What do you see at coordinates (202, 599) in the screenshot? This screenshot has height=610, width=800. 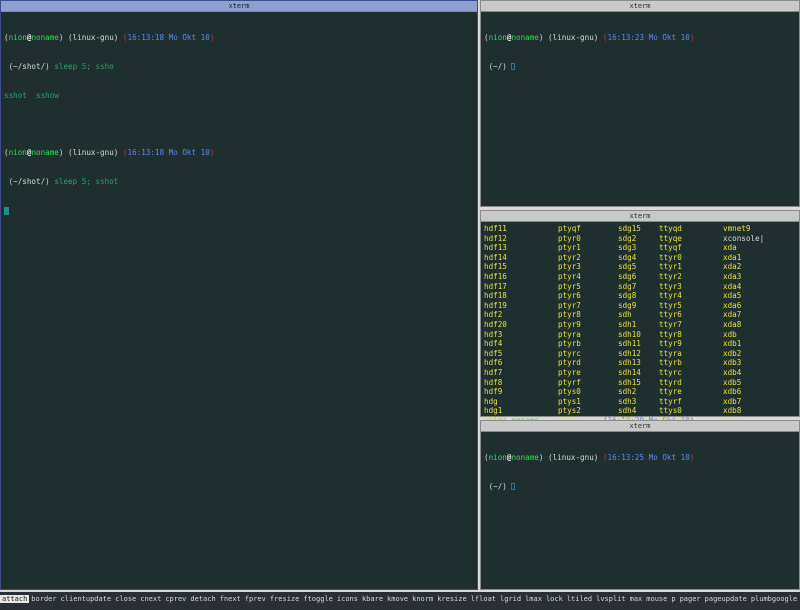 I see `wm-command-detach: detach` at bounding box center [202, 599].